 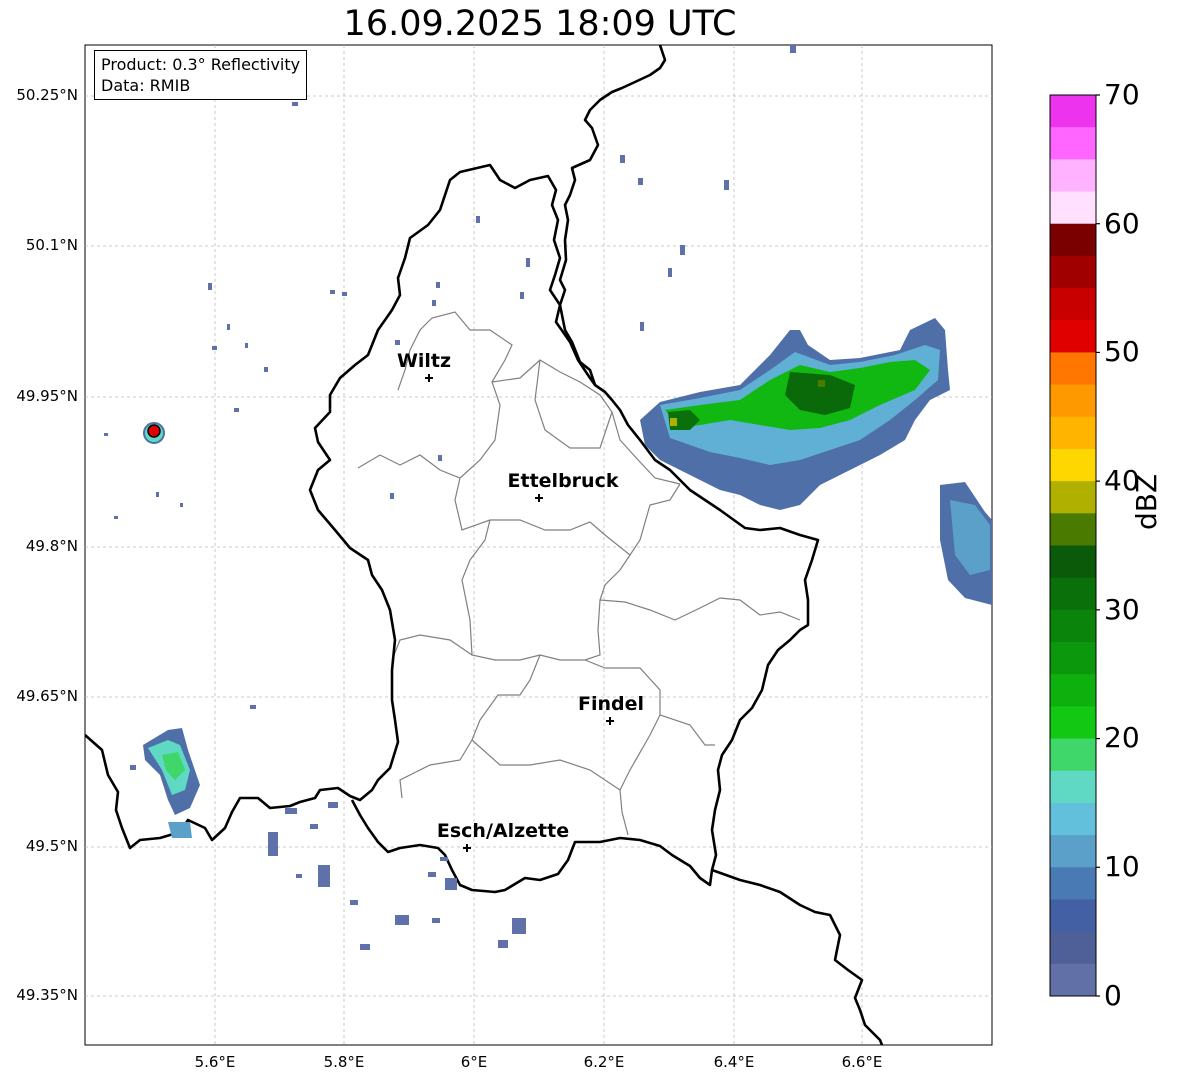 I want to click on data-source-label: Data: RMIB, so click(x=146, y=85).